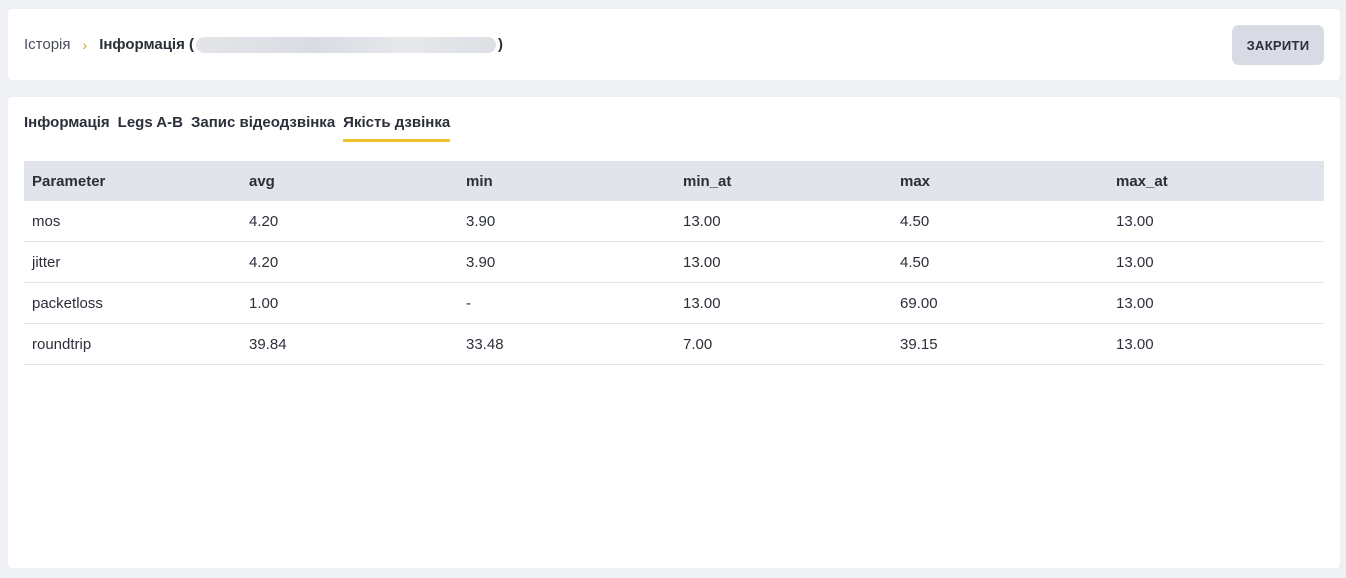 The image size is (1346, 578). Describe the element at coordinates (1216, 181) in the screenshot. I see `column-header-max-at: max_at` at that location.